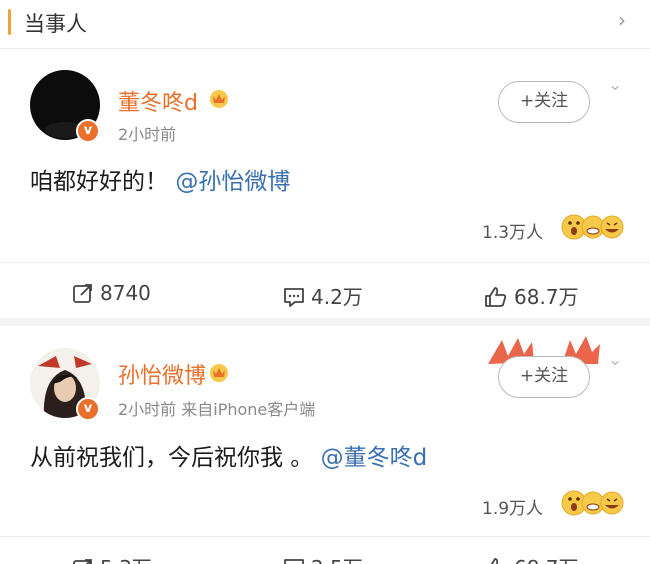  I want to click on comment-count: 4.2万, so click(337, 297).